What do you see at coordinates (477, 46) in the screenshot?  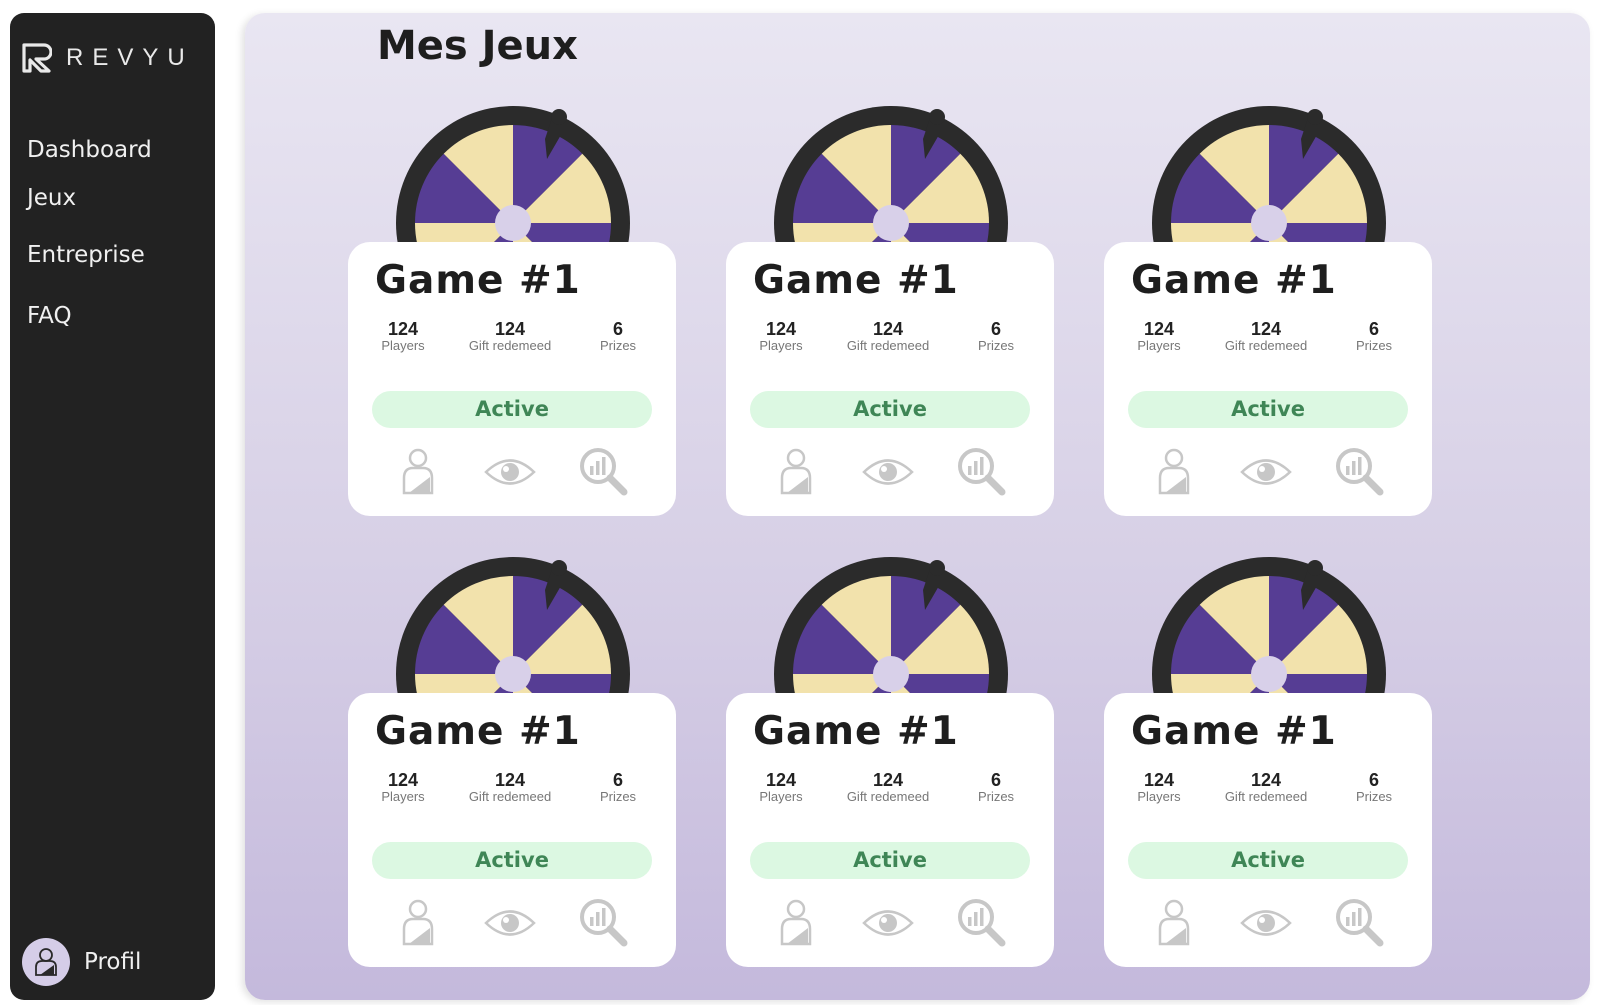 I see `page-title: Mes Jeux` at bounding box center [477, 46].